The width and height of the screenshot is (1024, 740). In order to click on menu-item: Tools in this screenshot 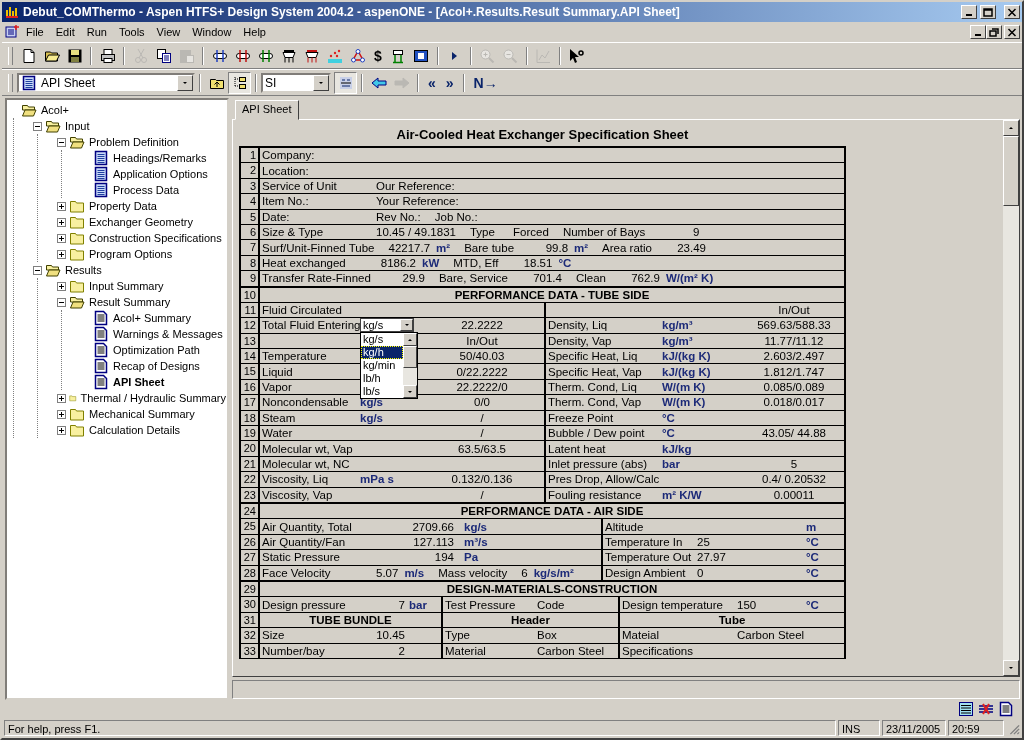, I will do `click(131, 32)`.